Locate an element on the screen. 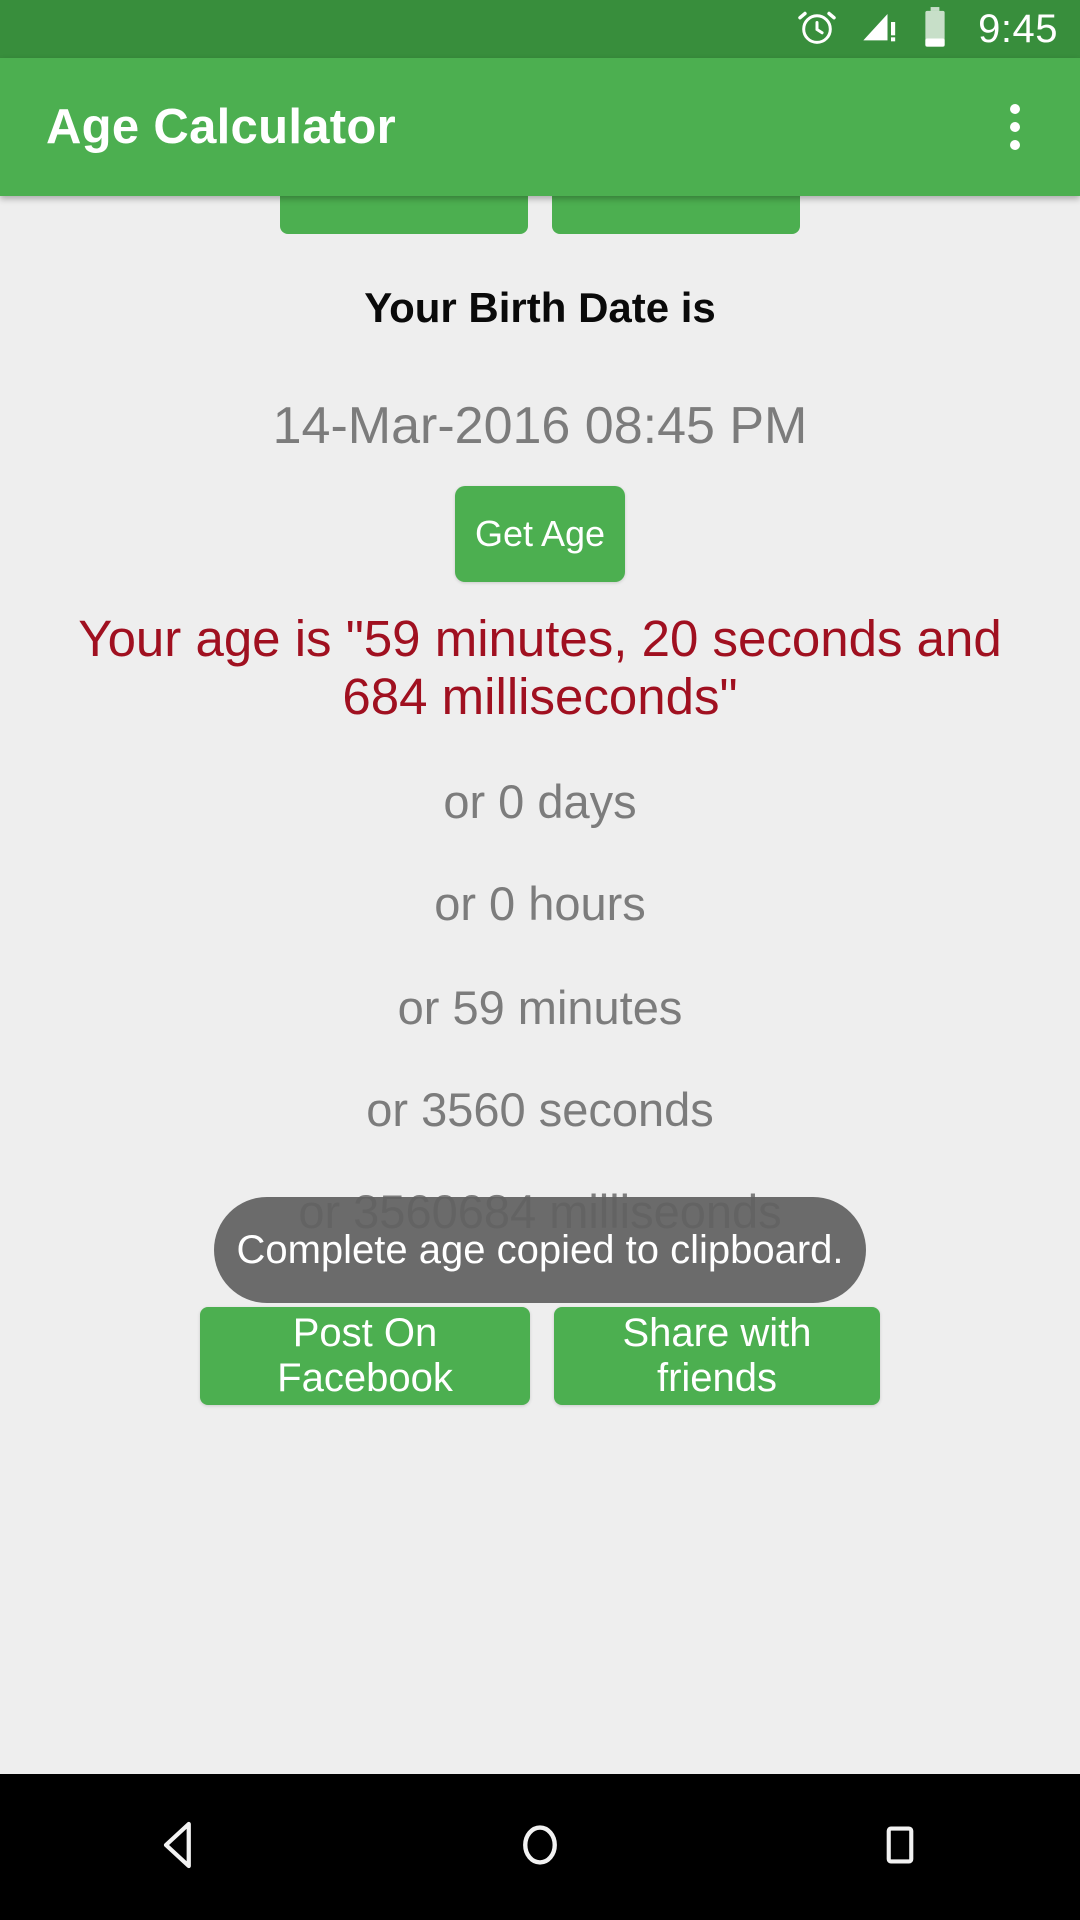  scrolled-top-button-row is located at coordinates (540, 215).